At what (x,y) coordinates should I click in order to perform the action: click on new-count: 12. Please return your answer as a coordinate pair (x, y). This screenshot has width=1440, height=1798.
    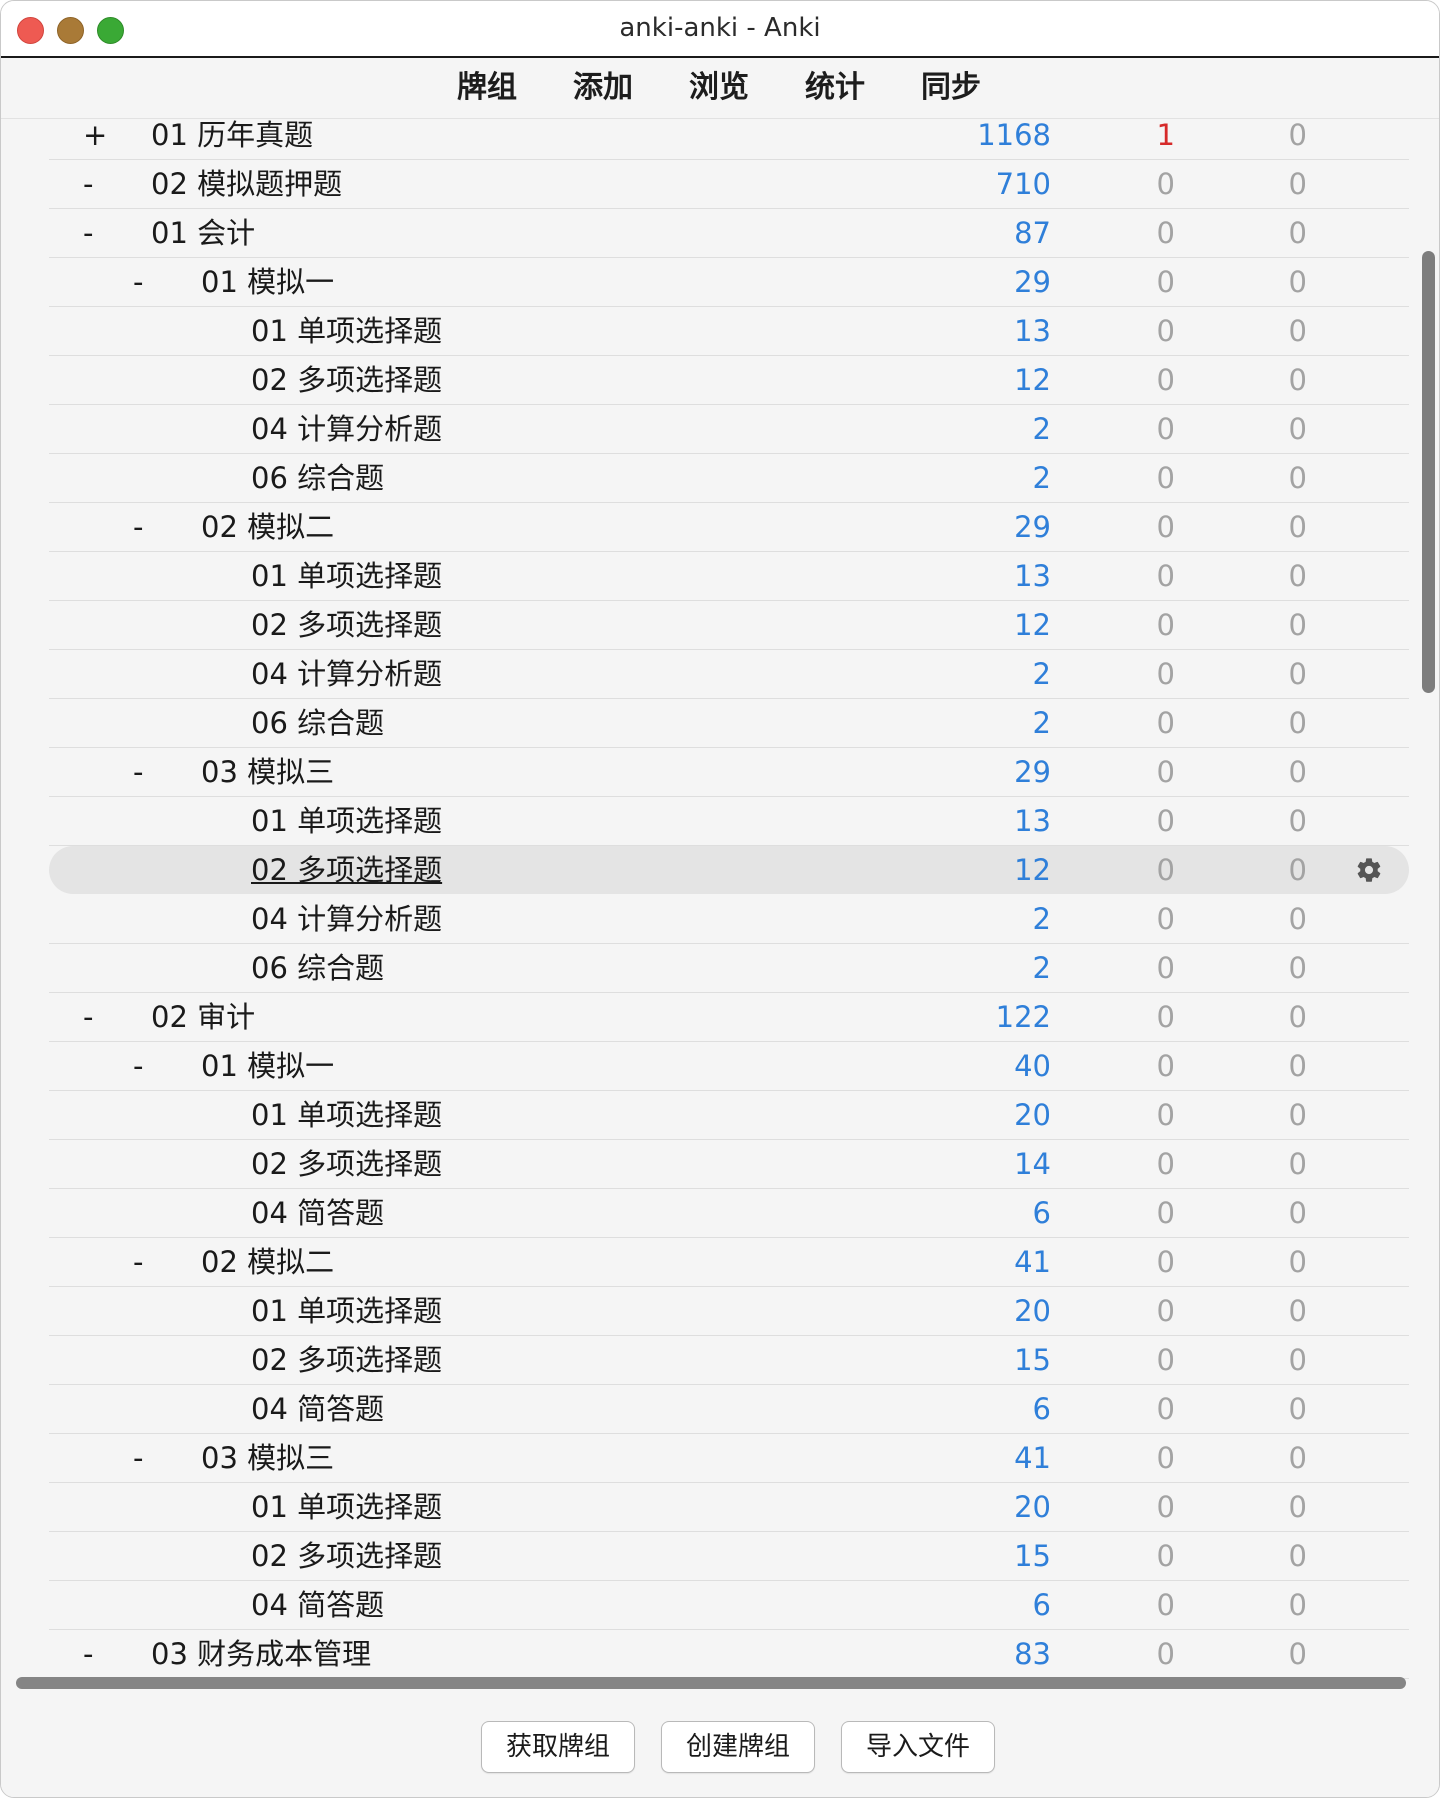
    Looking at the image, I should click on (1032, 380).